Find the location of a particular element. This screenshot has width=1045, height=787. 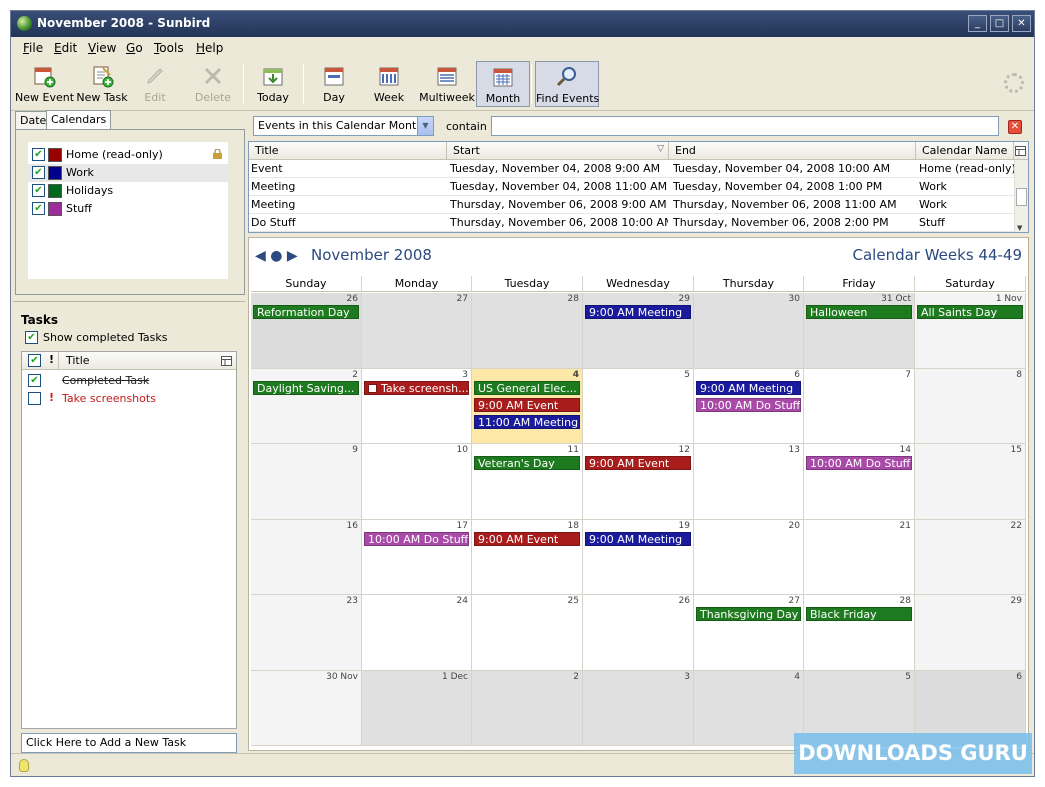

day-view-button: Day is located at coordinates (334, 84).